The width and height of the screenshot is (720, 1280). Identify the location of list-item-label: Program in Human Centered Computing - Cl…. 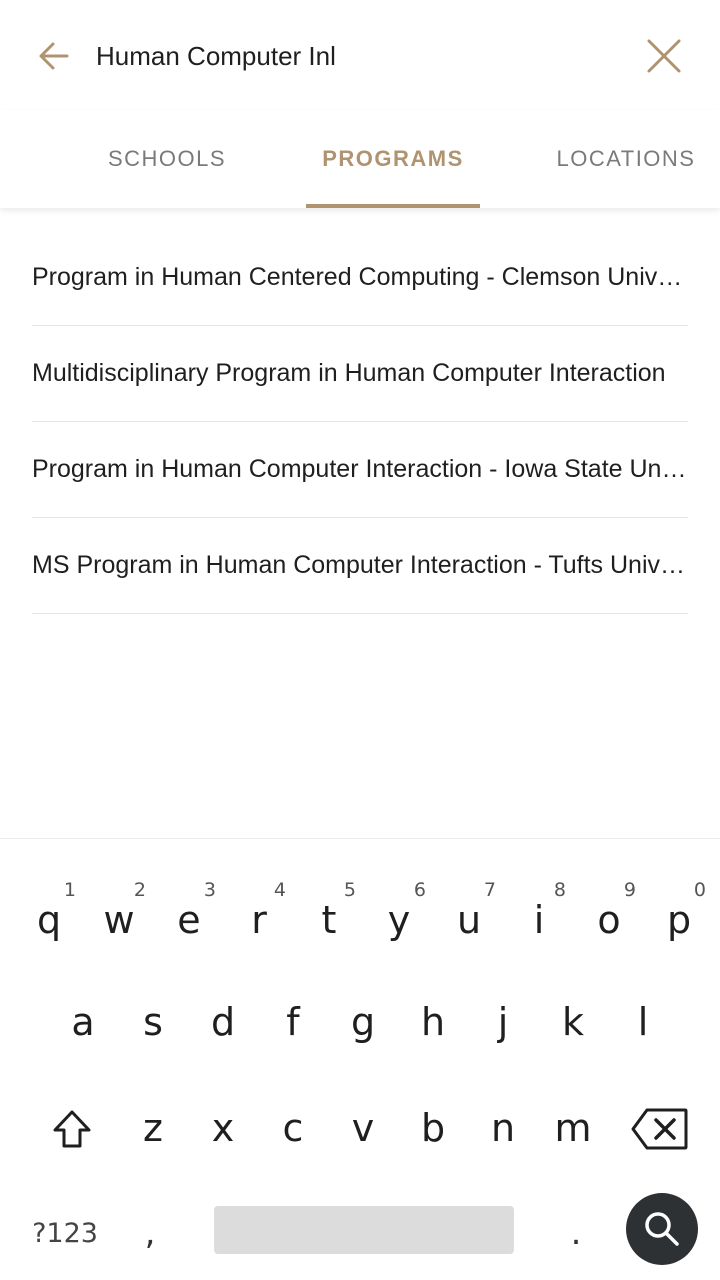
(360, 277).